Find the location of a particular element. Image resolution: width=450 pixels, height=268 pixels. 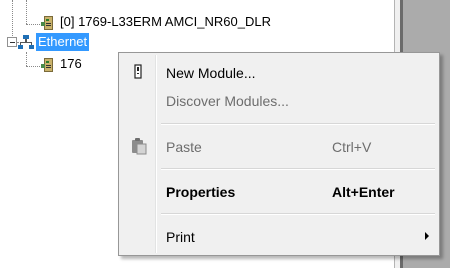

tree-item-controller: [0] 1769-L33ERM AMCI_NR60_DLR is located at coordinates (156, 22).